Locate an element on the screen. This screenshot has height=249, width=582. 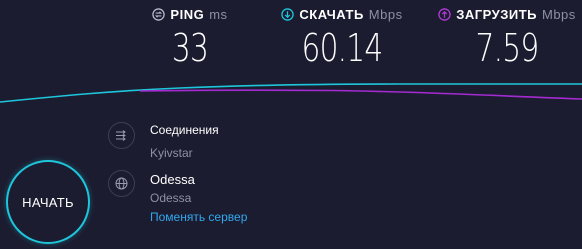
ping-header: PING ms is located at coordinates (190, 14).